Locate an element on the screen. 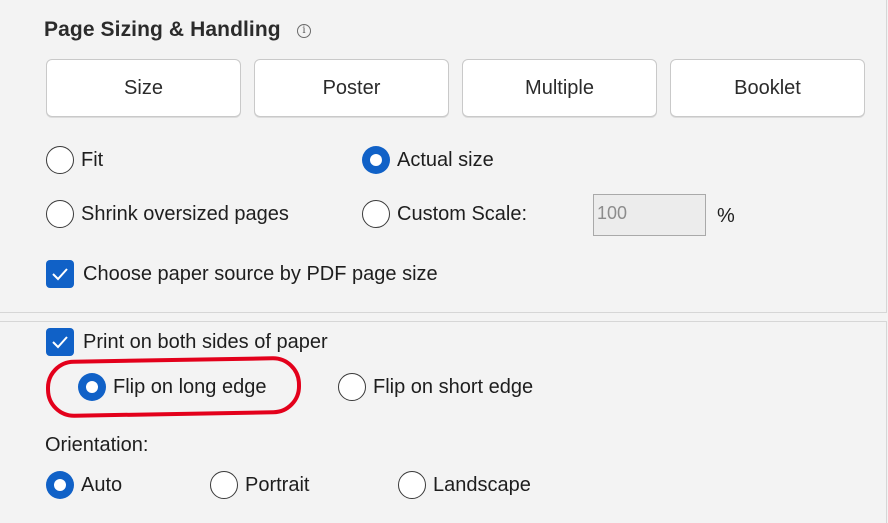 Image resolution: width=888 pixels, height=523 pixels. paper-source-label: Choose paper source by PDF page size is located at coordinates (260, 273).